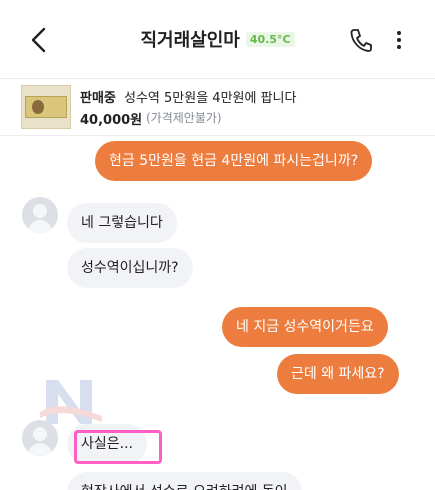 This screenshot has width=435, height=490. I want to click on chat-partner-name: 직거래살인마, so click(189, 40).